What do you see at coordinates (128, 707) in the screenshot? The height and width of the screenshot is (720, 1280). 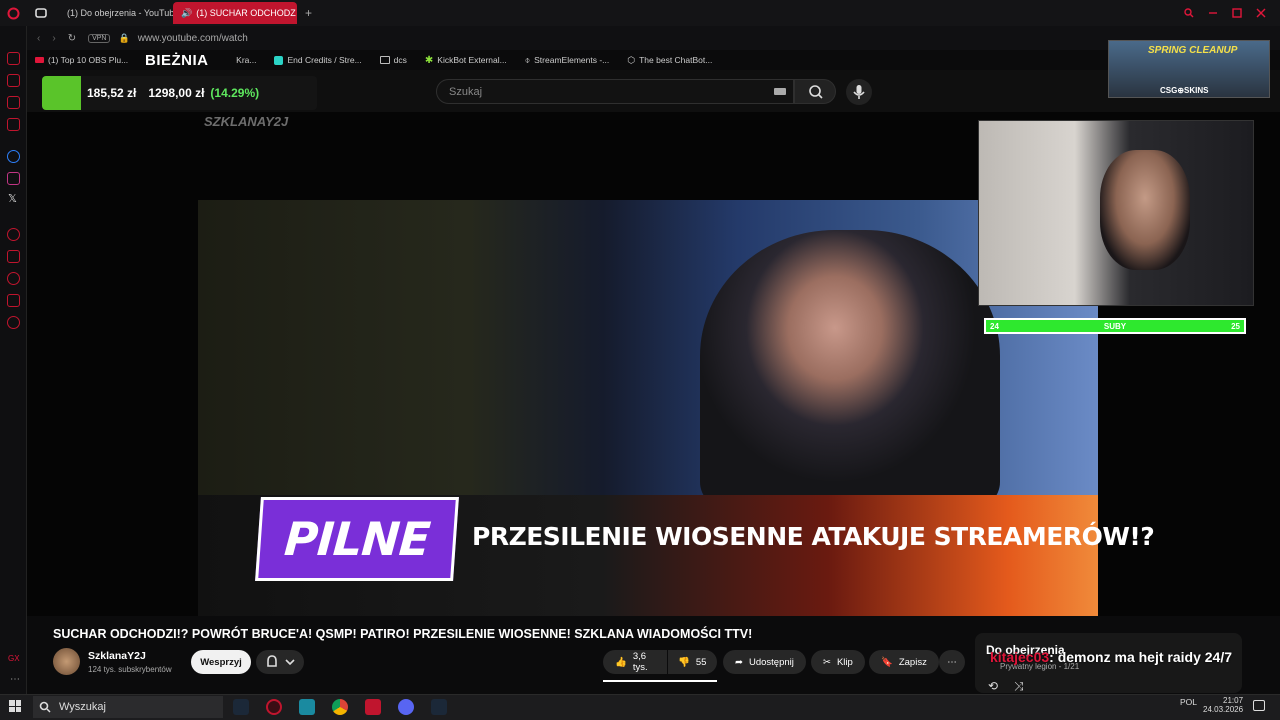 I see `taskbar-search: Wyszukaj` at bounding box center [128, 707].